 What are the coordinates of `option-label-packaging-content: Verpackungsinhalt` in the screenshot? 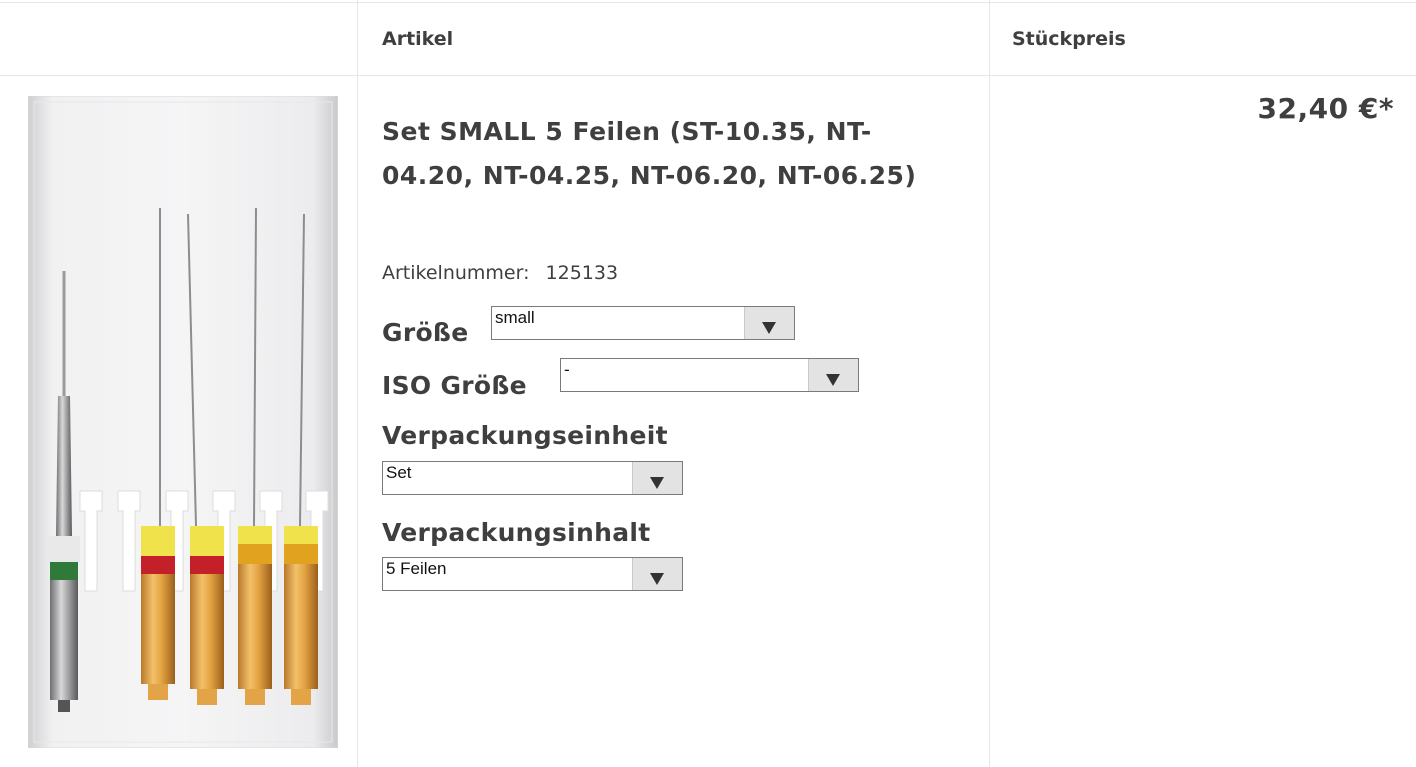 It's located at (516, 532).